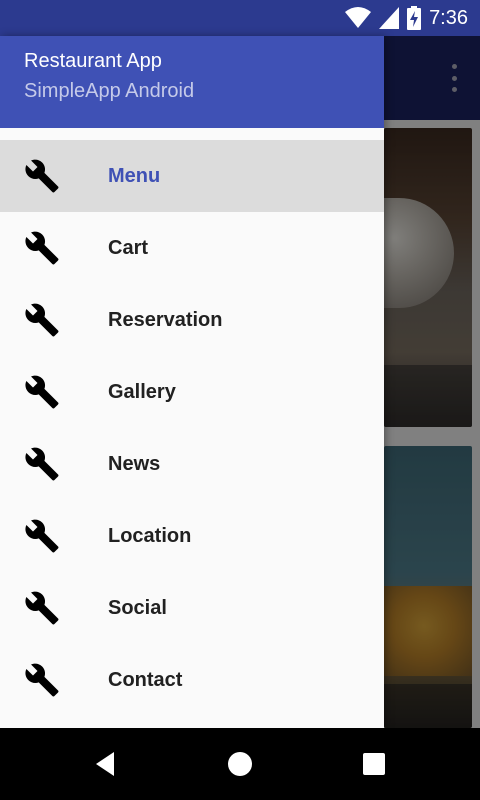 The image size is (480, 800). Describe the element at coordinates (374, 764) in the screenshot. I see `recents-icon` at that location.